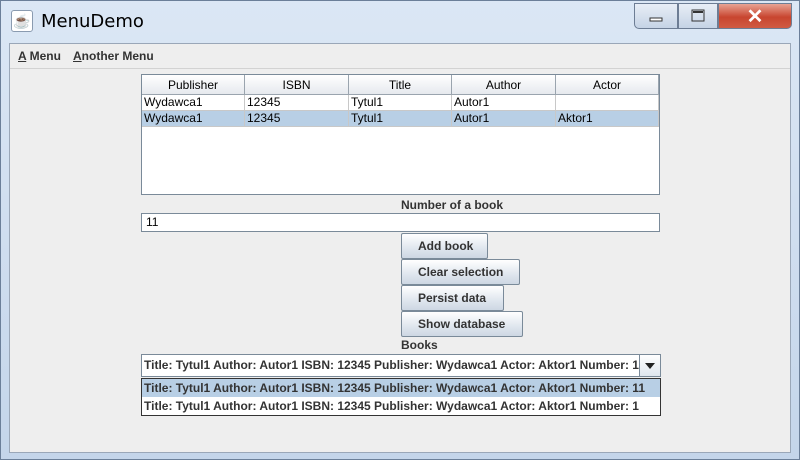  What do you see at coordinates (39, 56) in the screenshot?
I see `menu-a-menu: A Menu` at bounding box center [39, 56].